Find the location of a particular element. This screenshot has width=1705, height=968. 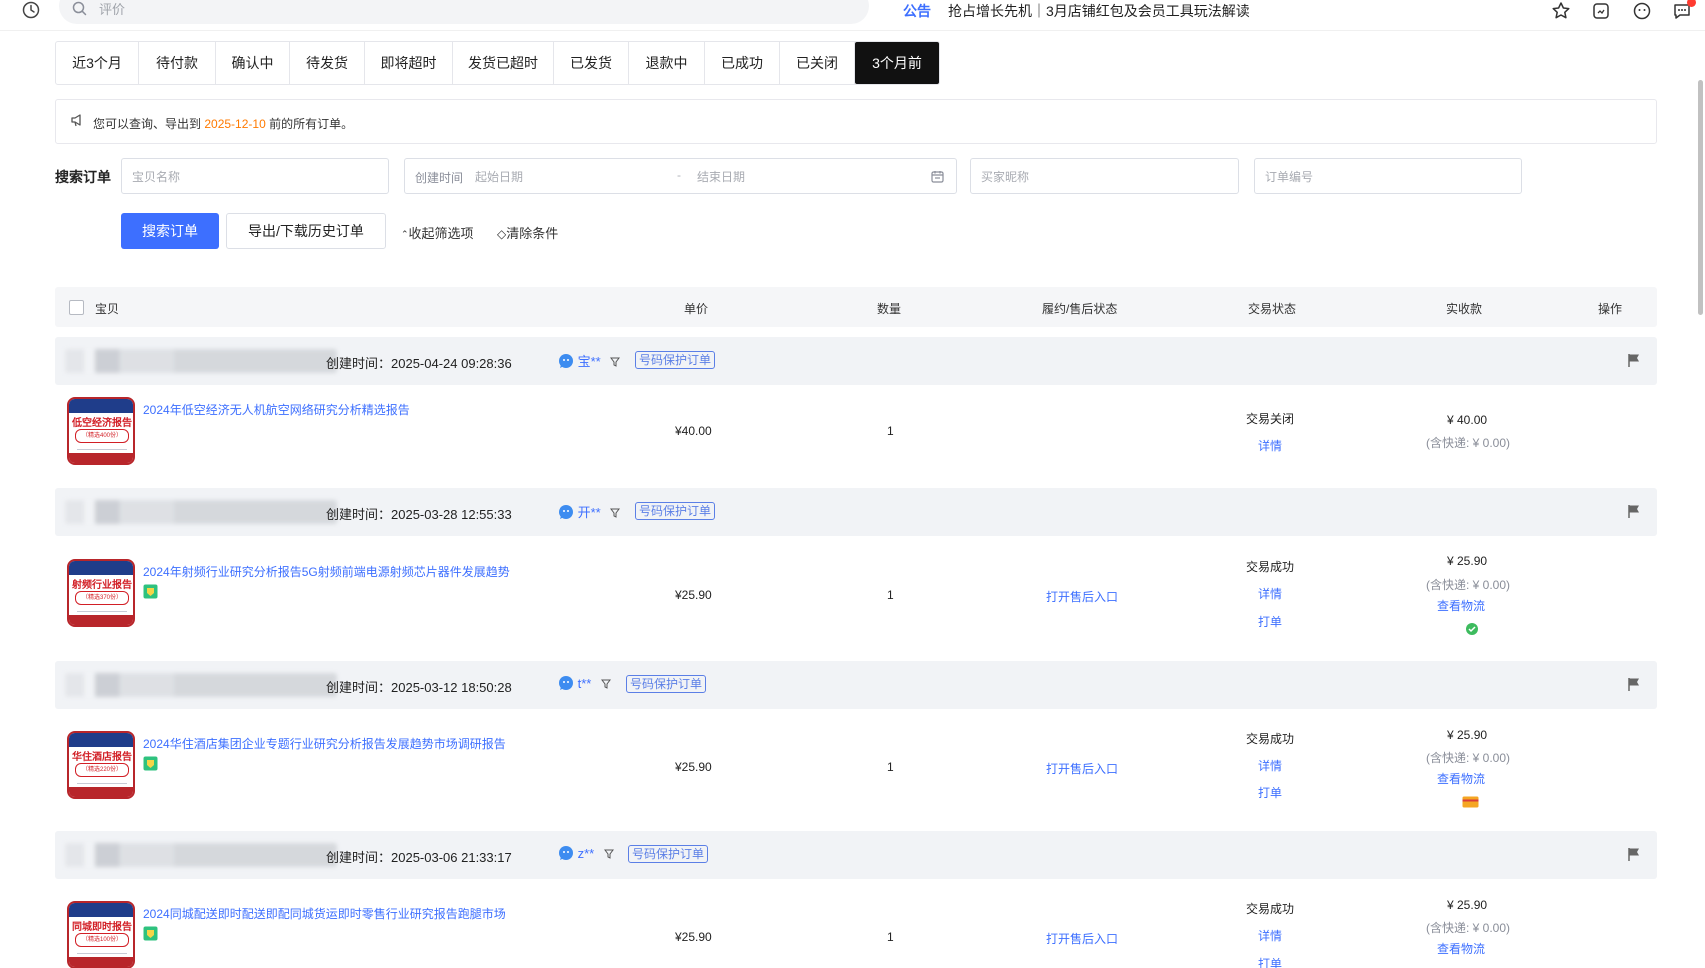

tab-confirming: 确认中 is located at coordinates (253, 63).